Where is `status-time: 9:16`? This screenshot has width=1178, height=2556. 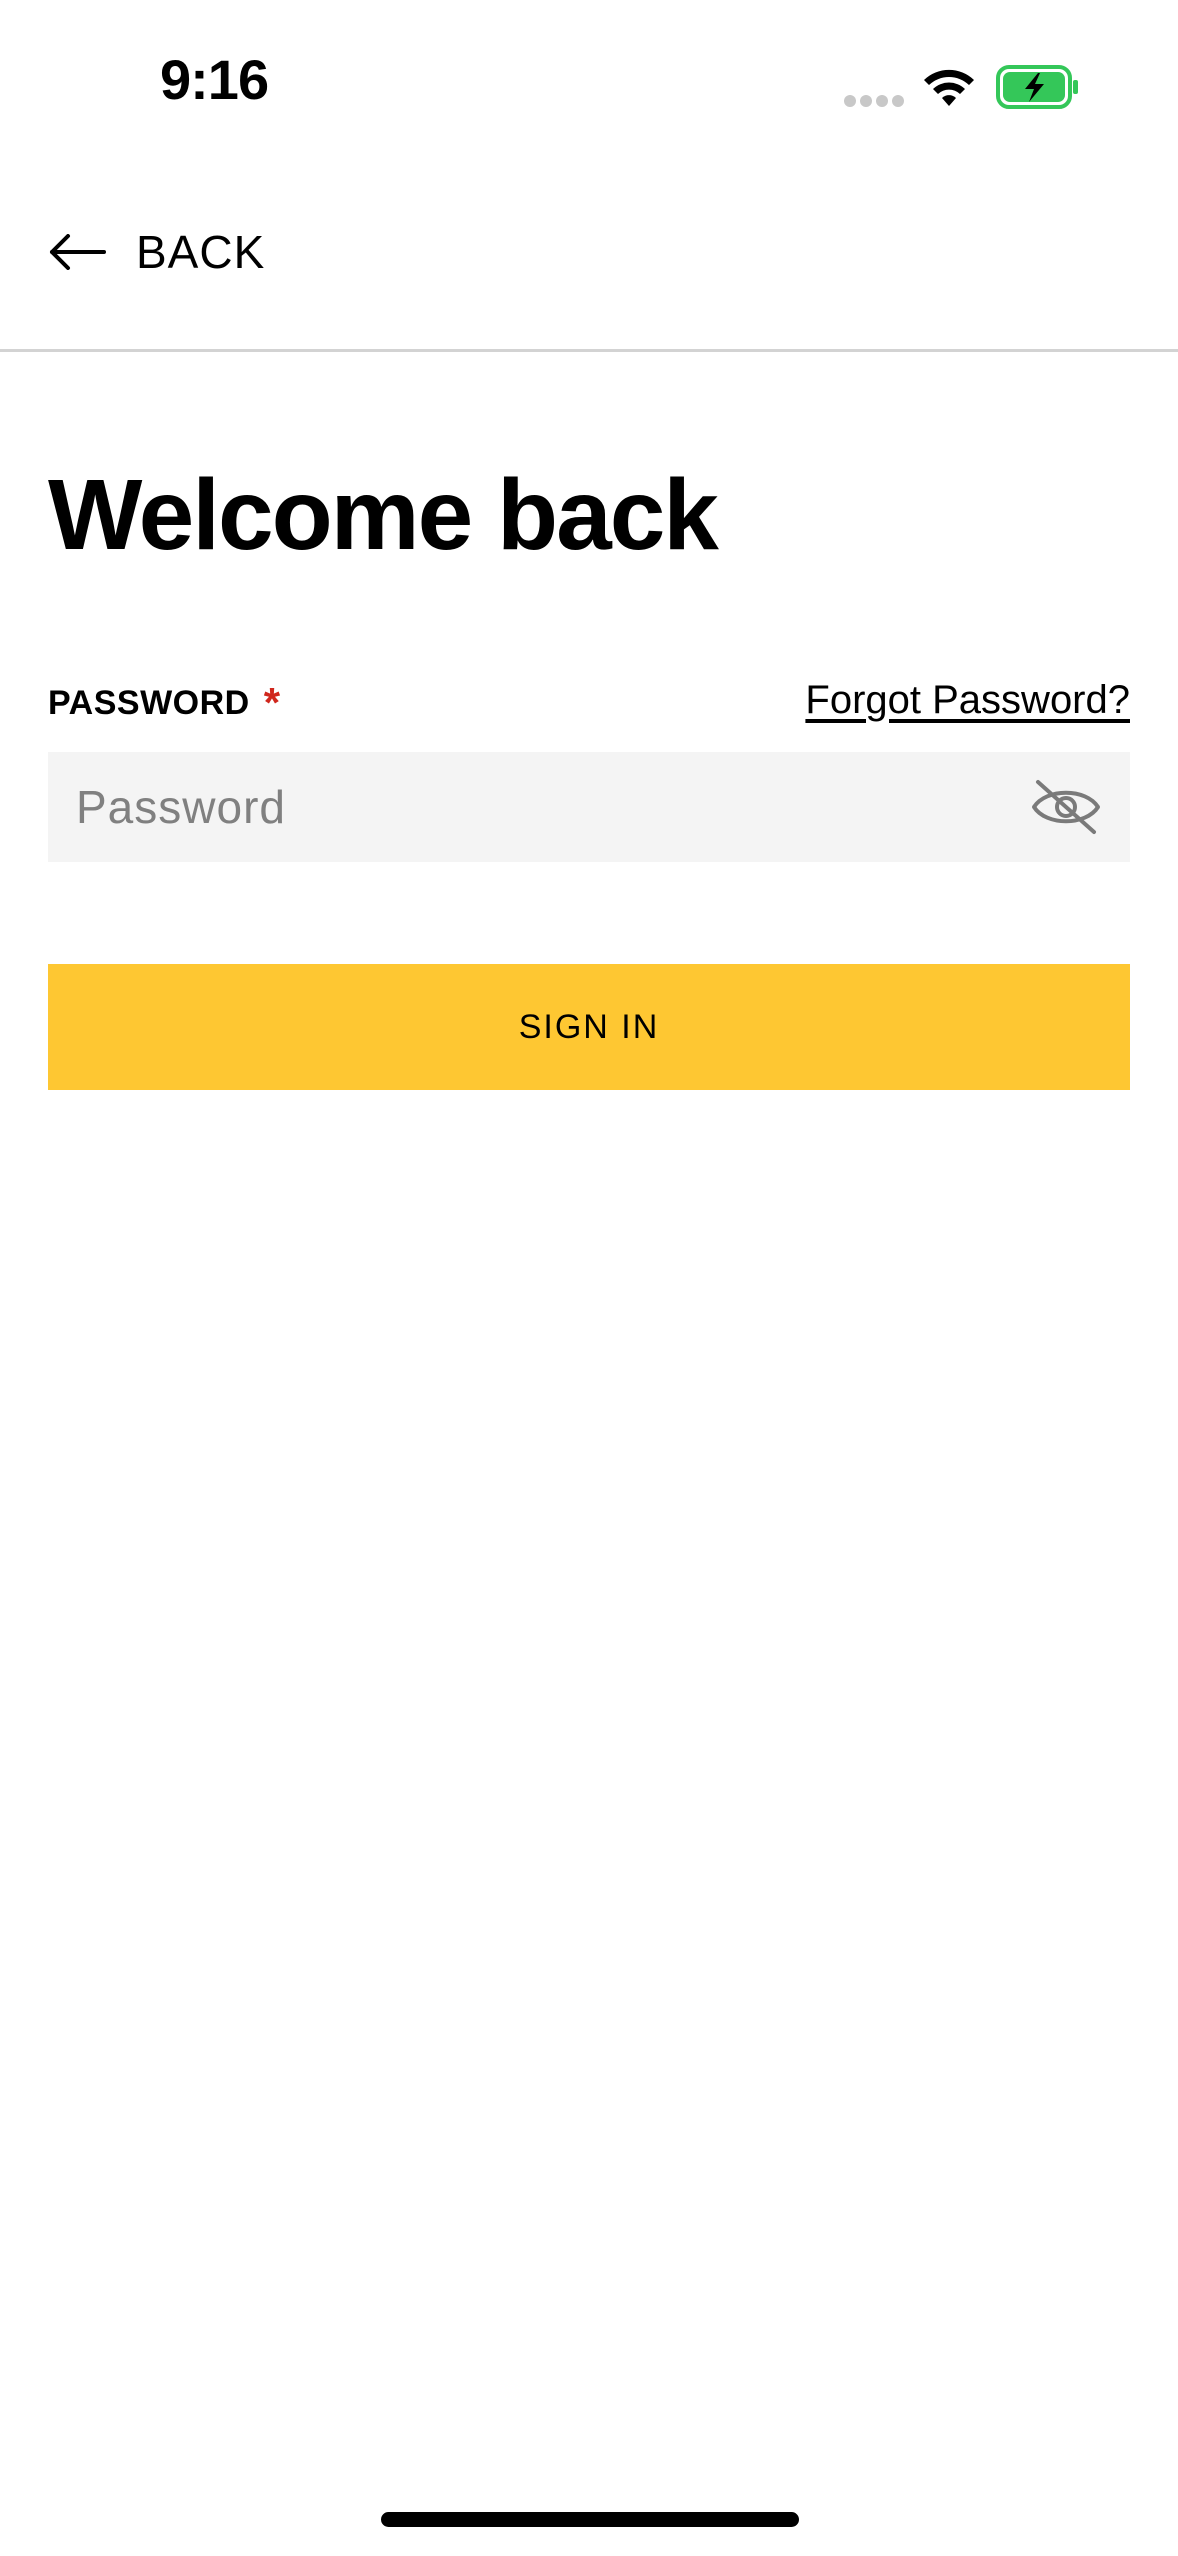
status-time: 9:16 is located at coordinates (214, 79).